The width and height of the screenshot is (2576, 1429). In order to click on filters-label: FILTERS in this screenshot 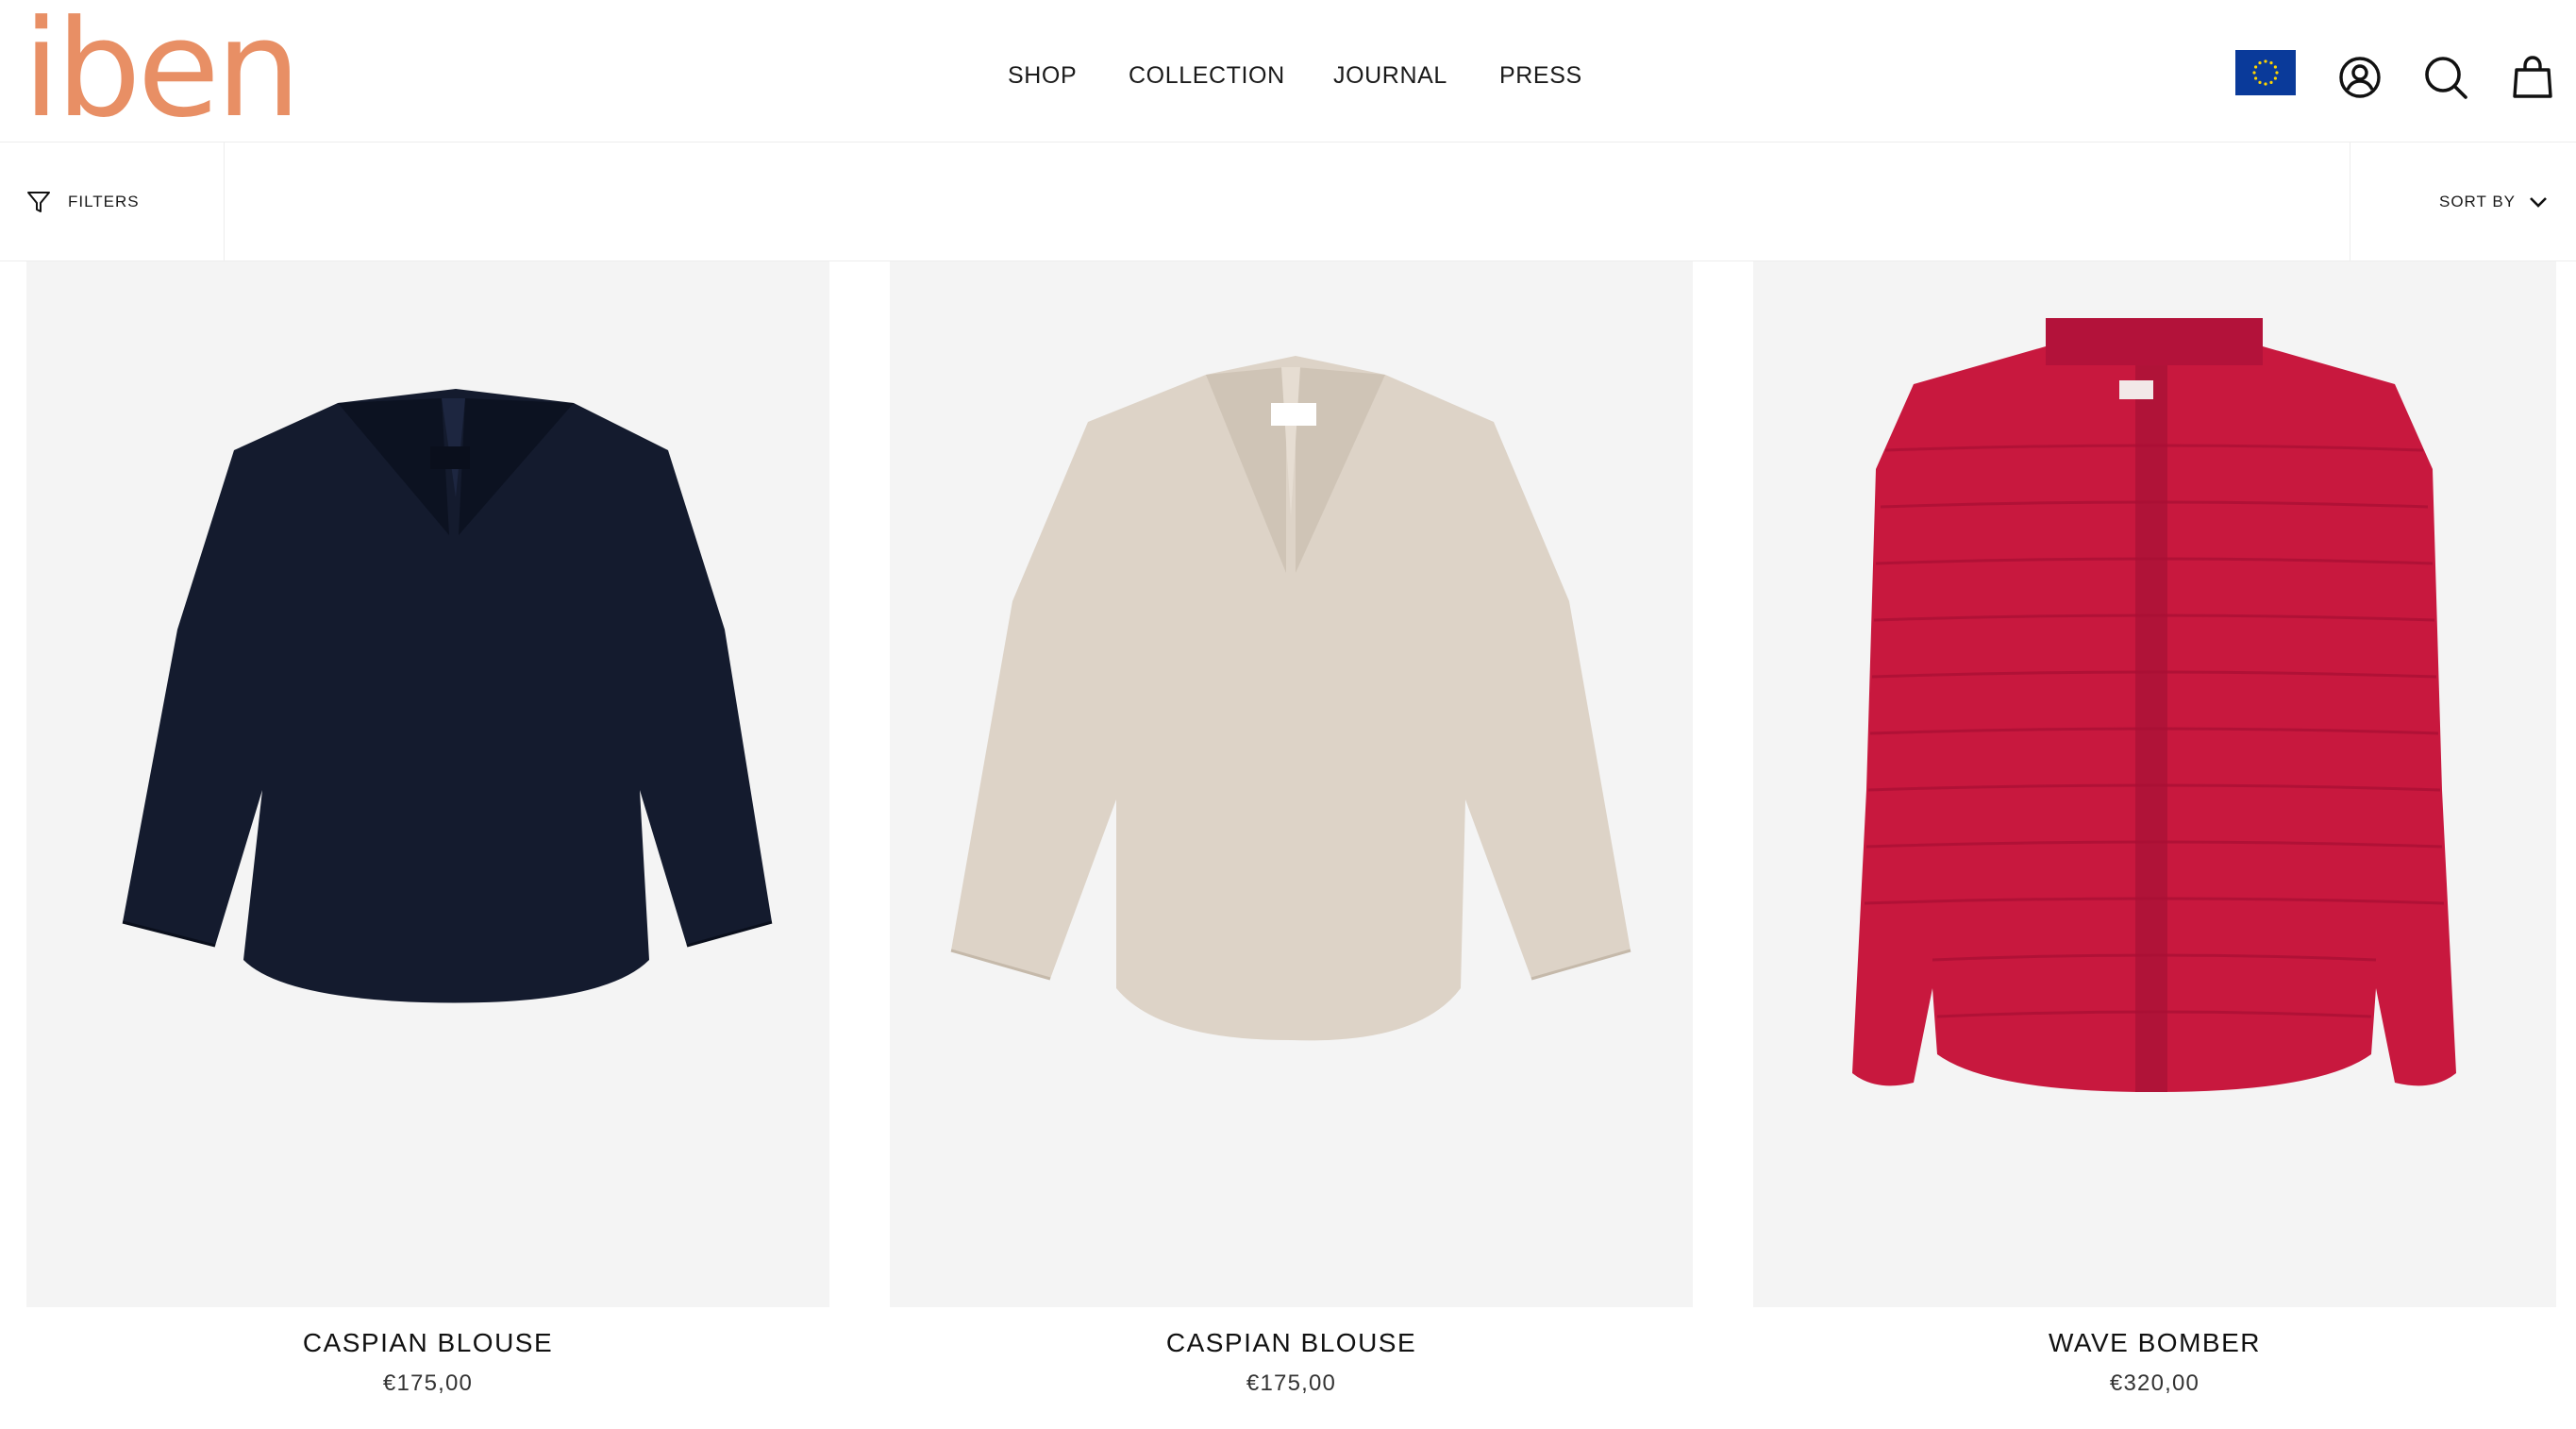, I will do `click(104, 201)`.